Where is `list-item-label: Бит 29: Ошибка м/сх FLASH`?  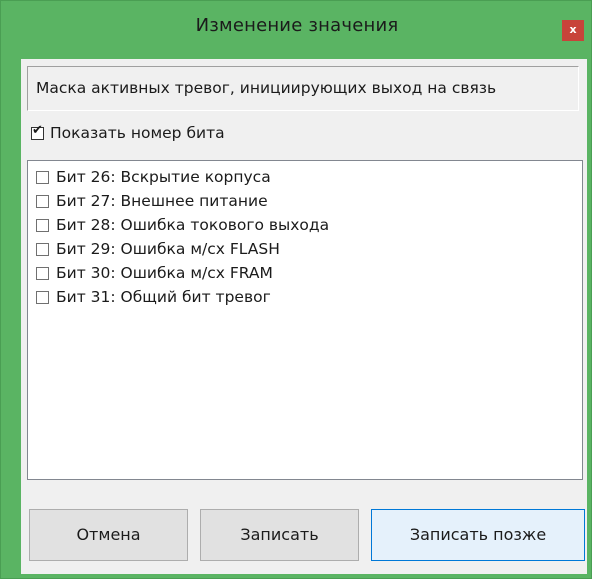 list-item-label: Бит 29: Ошибка м/сх FLASH is located at coordinates (168, 249).